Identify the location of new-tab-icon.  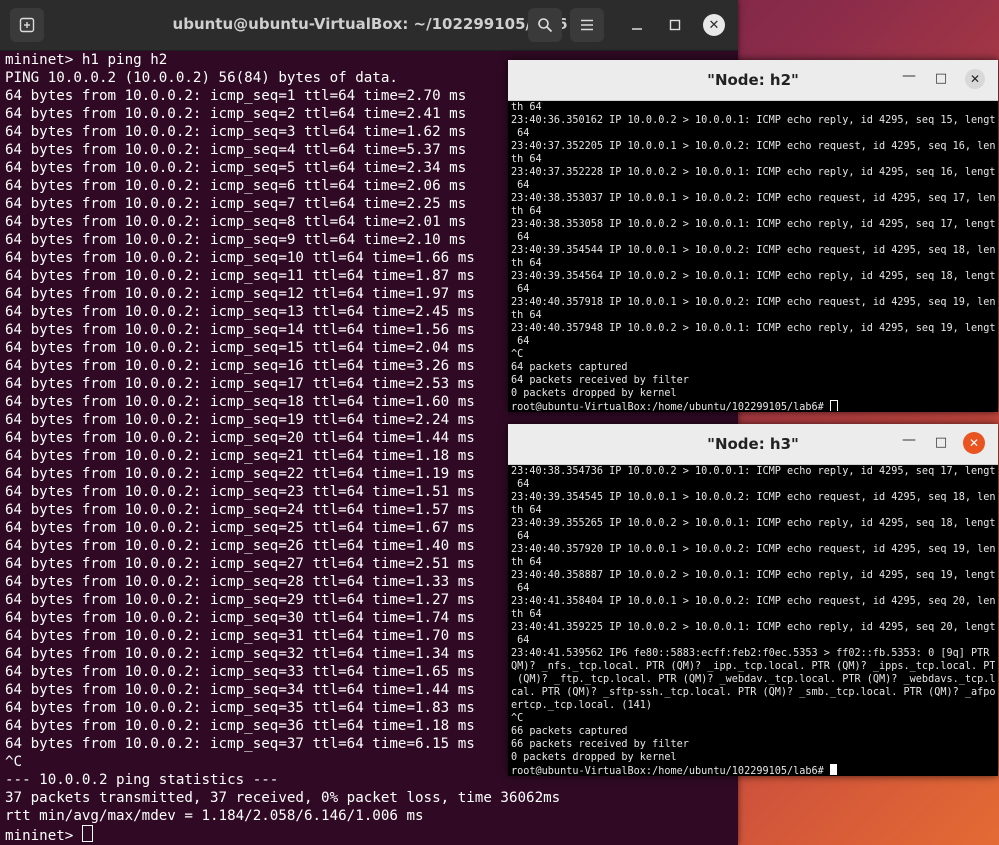
(27, 25).